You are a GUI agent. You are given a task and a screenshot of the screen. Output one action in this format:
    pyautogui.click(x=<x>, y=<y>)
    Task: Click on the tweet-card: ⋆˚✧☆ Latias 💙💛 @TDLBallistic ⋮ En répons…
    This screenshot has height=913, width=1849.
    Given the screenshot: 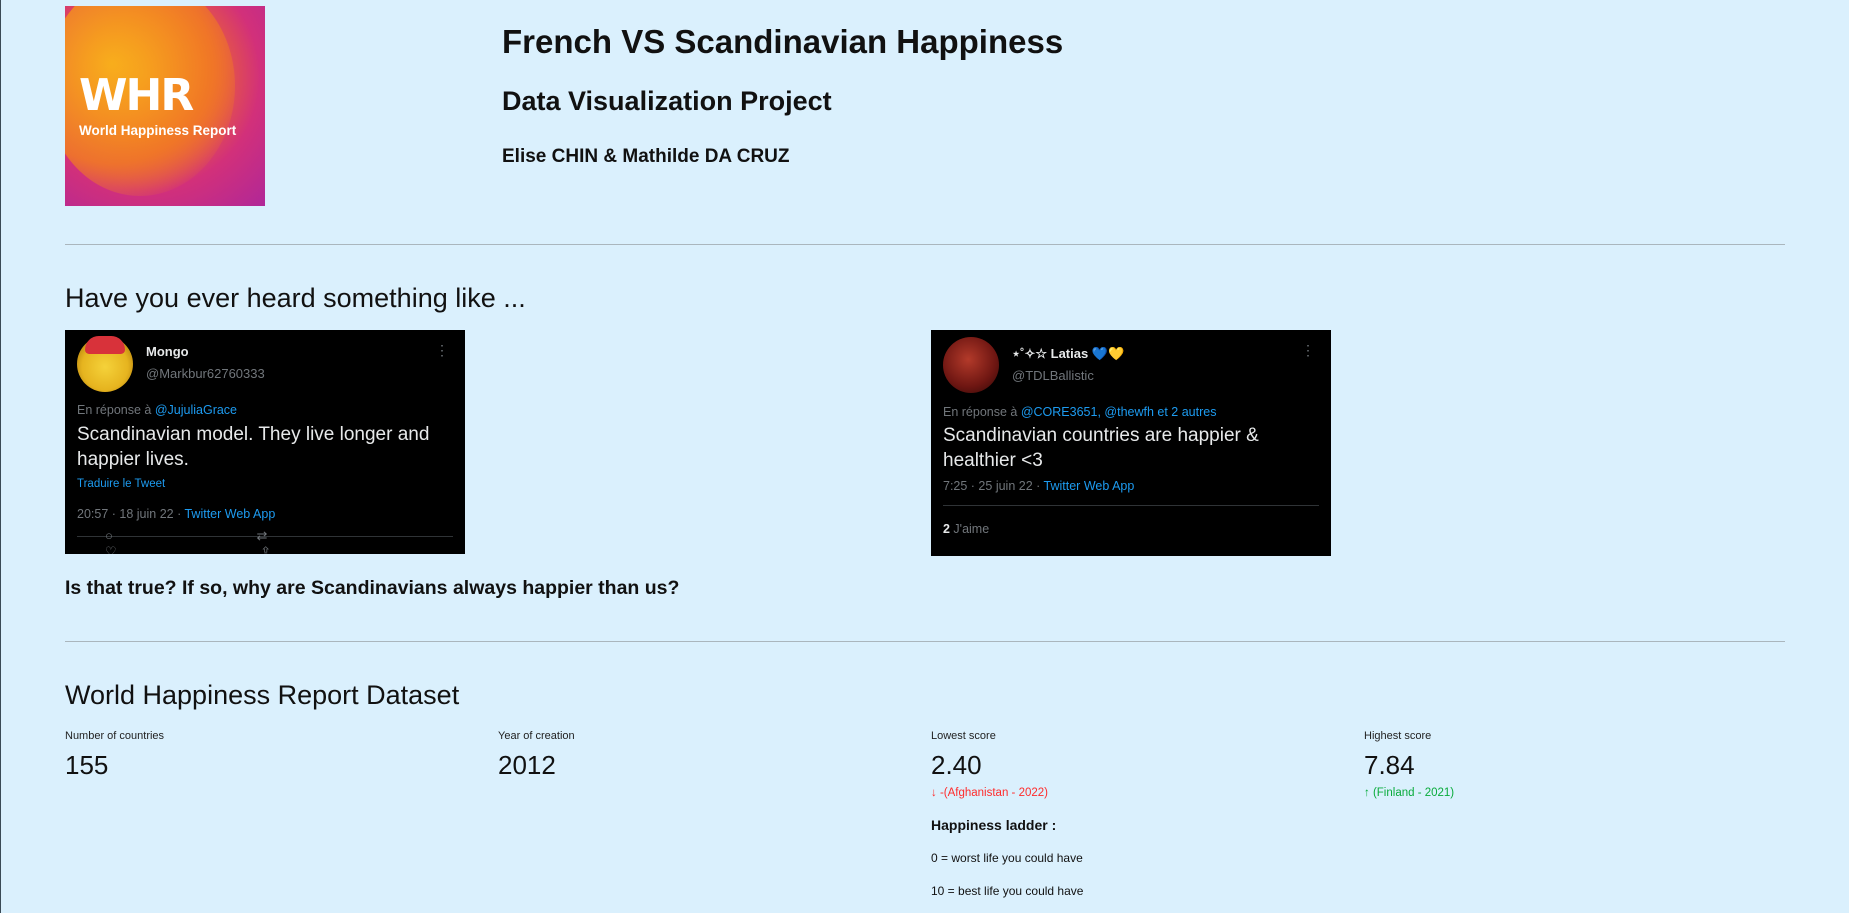 What is the action you would take?
    pyautogui.click(x=1131, y=443)
    